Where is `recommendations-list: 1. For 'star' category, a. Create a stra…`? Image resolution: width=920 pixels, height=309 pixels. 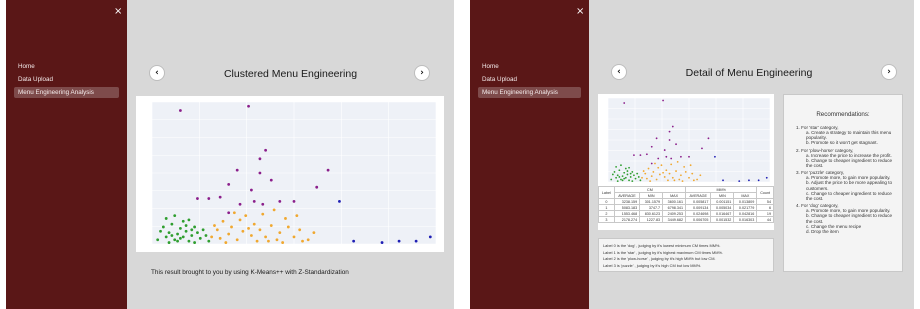
recommendations-list: 1. For 'star' category, a. Create a stra… is located at coordinates (843, 179).